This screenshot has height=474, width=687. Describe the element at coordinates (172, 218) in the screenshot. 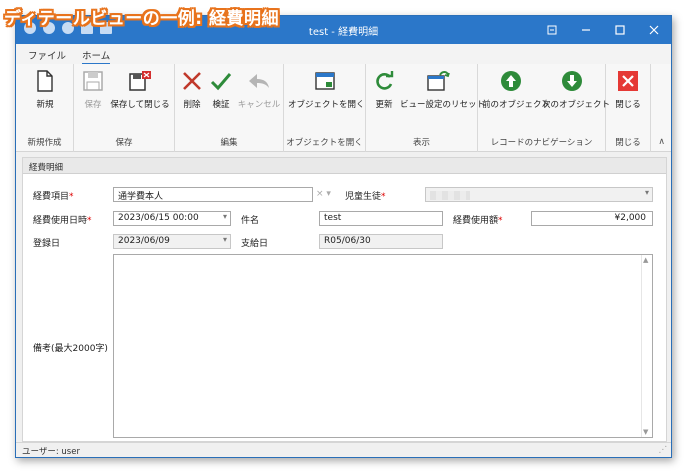

I see `used-datetime-field: 2023/06/15 00:00 ▾` at that location.